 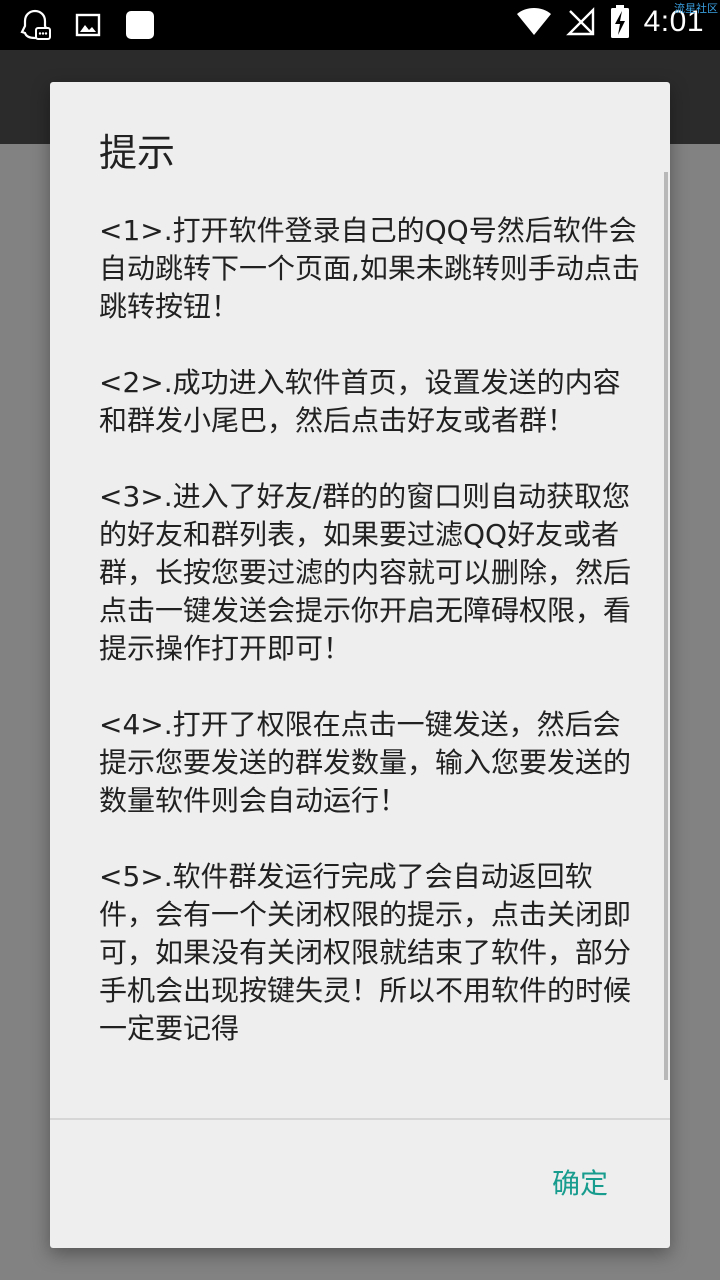 I want to click on qq-notification-icon, so click(x=35, y=24).